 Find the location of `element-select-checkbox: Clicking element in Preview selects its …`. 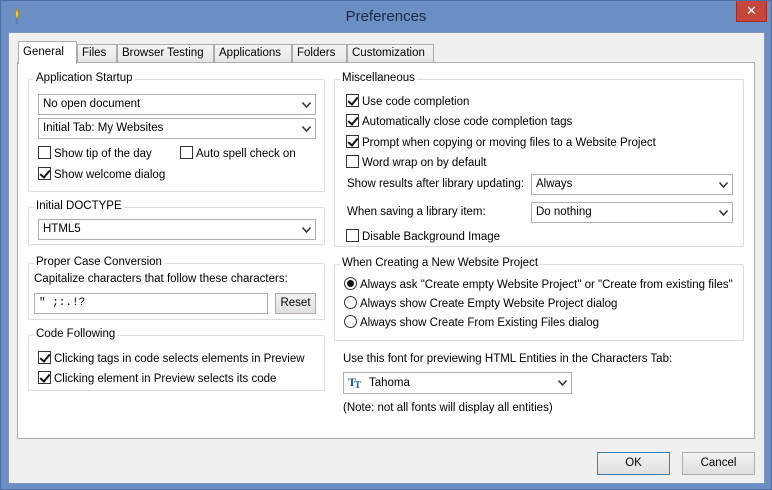

element-select-checkbox: Clicking element in Preview selects its … is located at coordinates (157, 379).